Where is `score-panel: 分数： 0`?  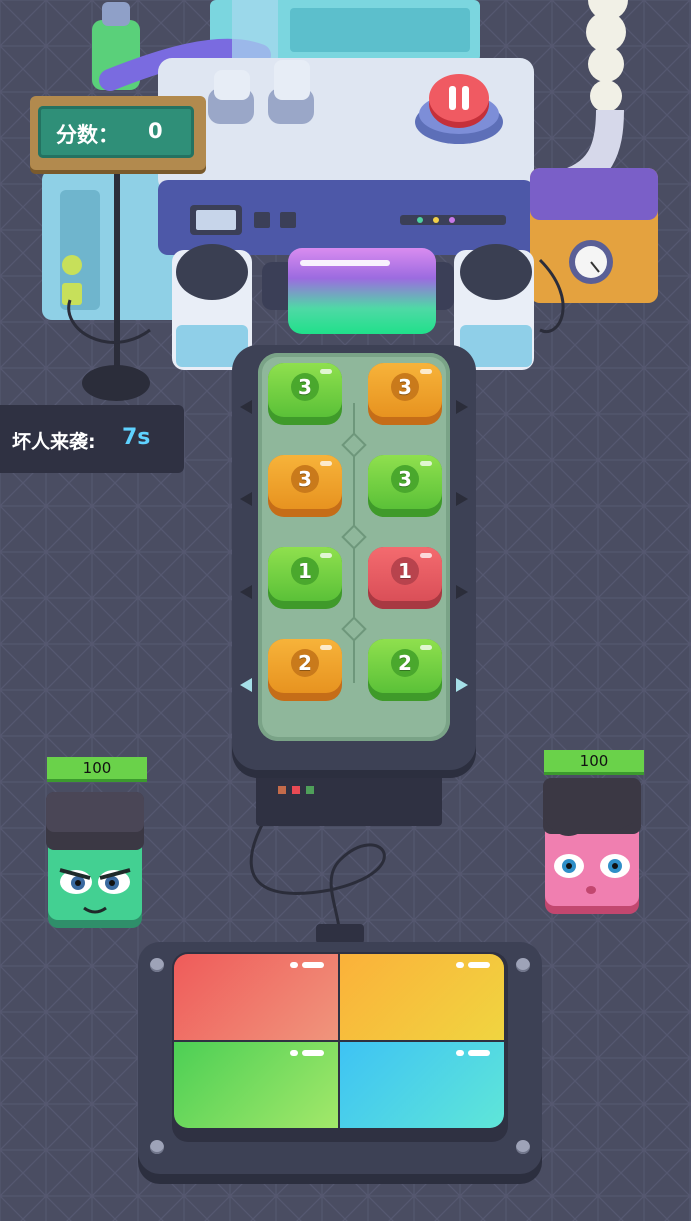
score-panel: 分数： 0 is located at coordinates (116, 132).